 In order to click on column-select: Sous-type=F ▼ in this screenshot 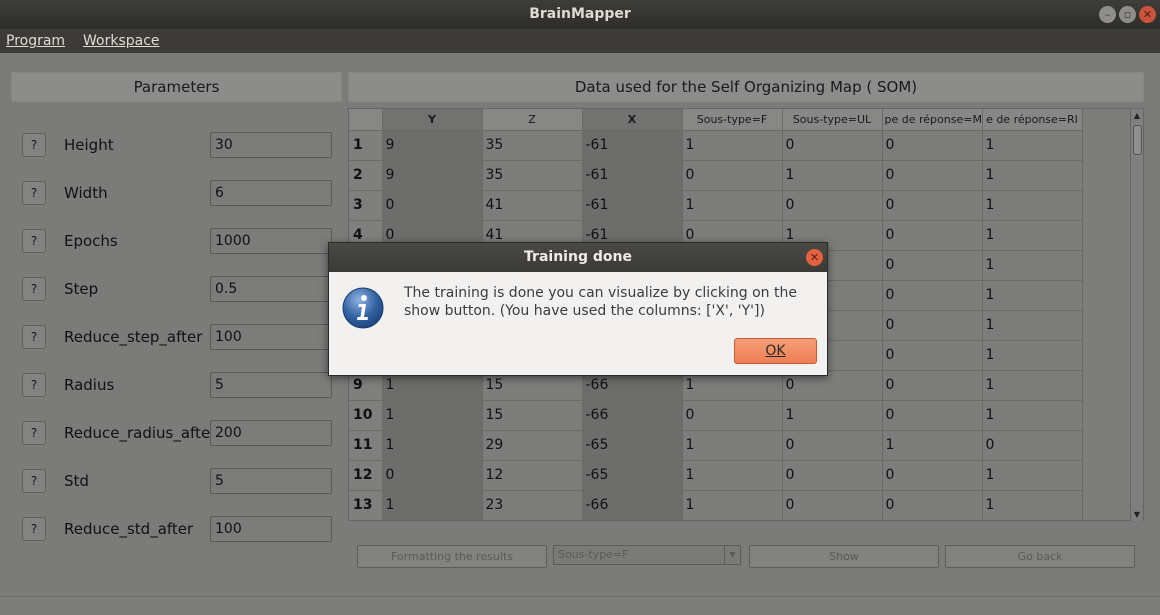, I will do `click(647, 555)`.